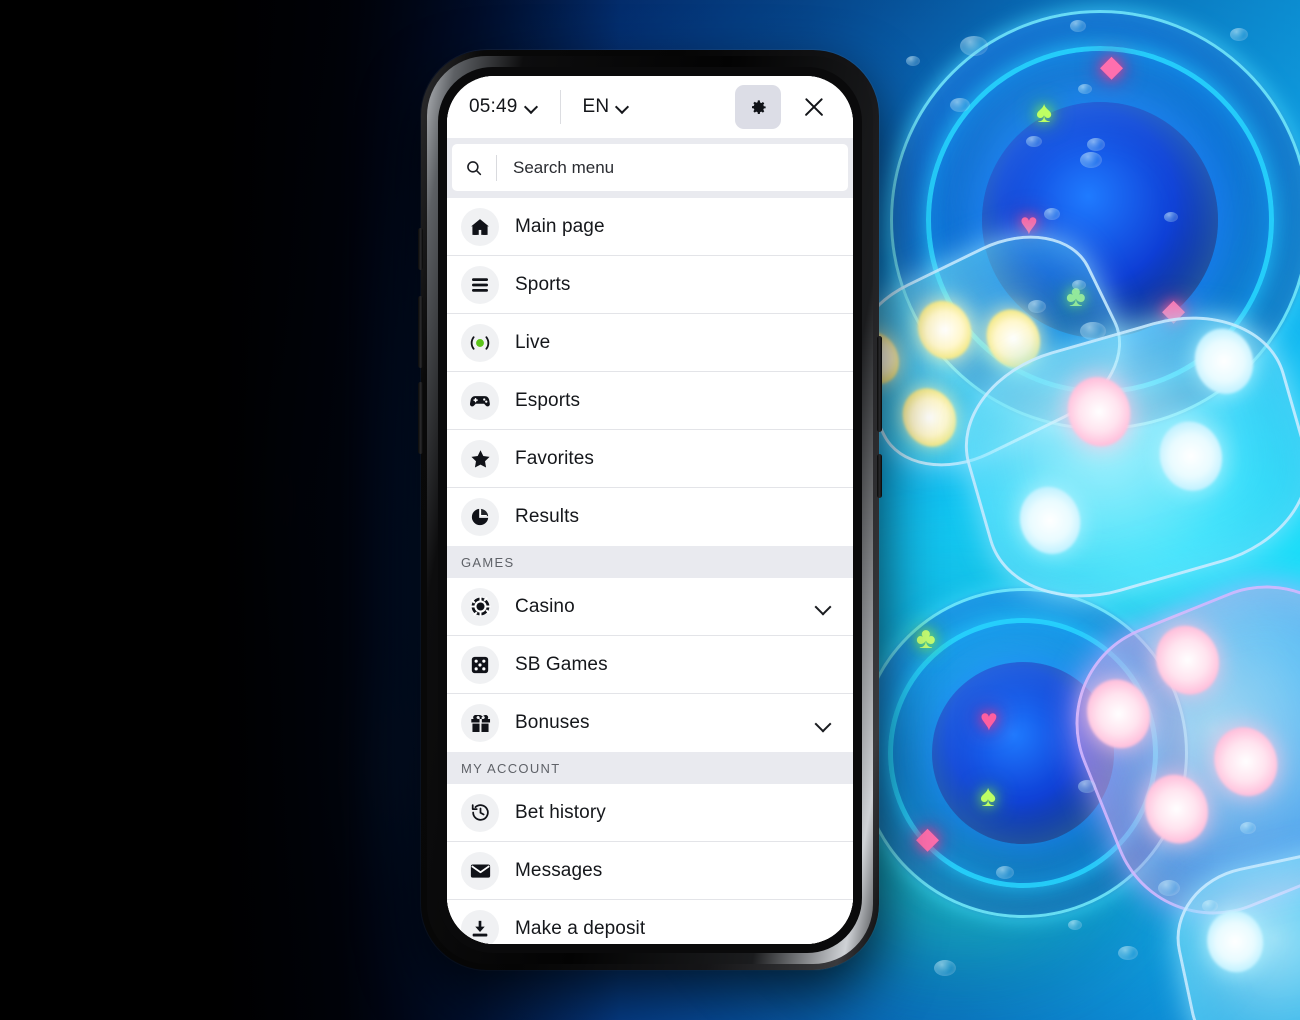 Image resolution: width=1300 pixels, height=1020 pixels. Describe the element at coordinates (596, 106) in the screenshot. I see `language-value: EN` at that location.